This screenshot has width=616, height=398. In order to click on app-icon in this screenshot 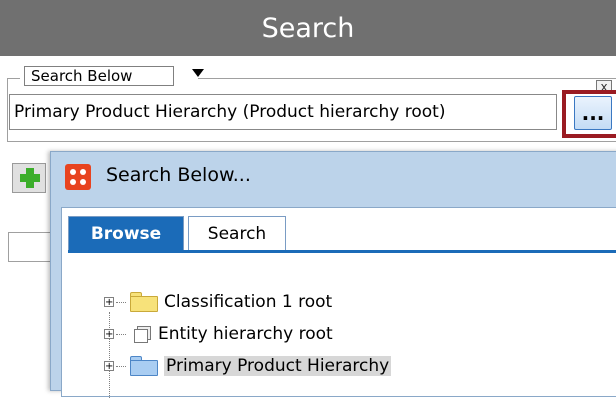, I will do `click(78, 177)`.